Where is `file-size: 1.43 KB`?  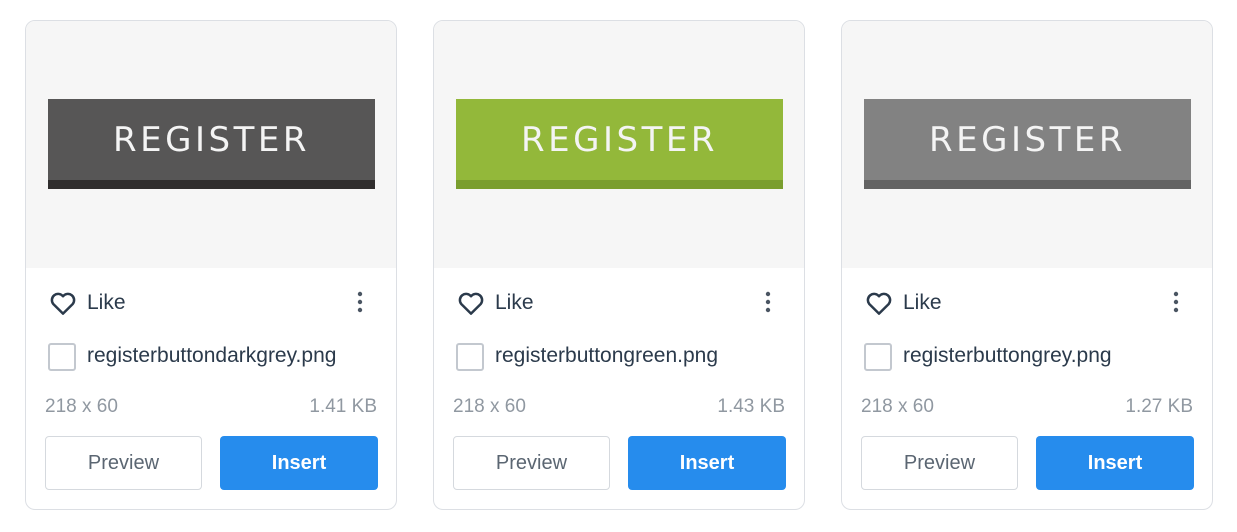 file-size: 1.43 KB is located at coordinates (751, 406).